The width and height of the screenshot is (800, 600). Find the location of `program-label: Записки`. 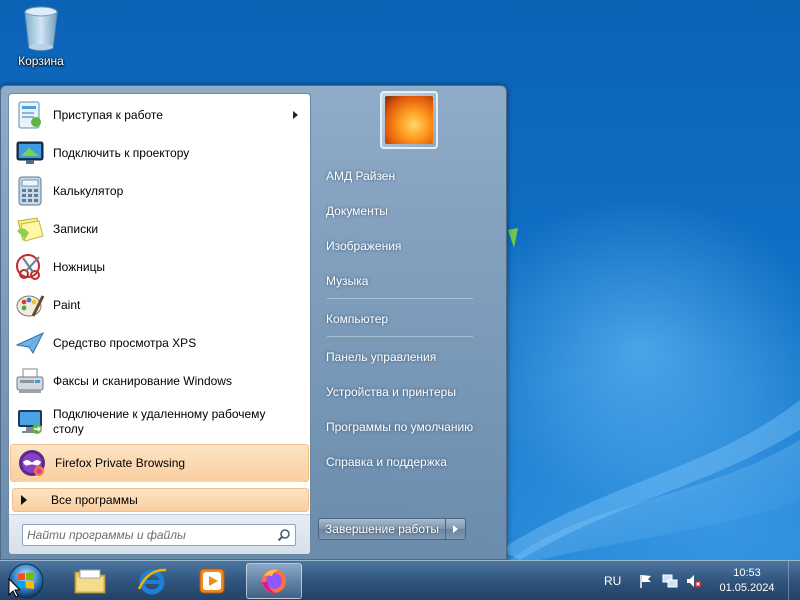

program-label: Записки is located at coordinates (76, 228).